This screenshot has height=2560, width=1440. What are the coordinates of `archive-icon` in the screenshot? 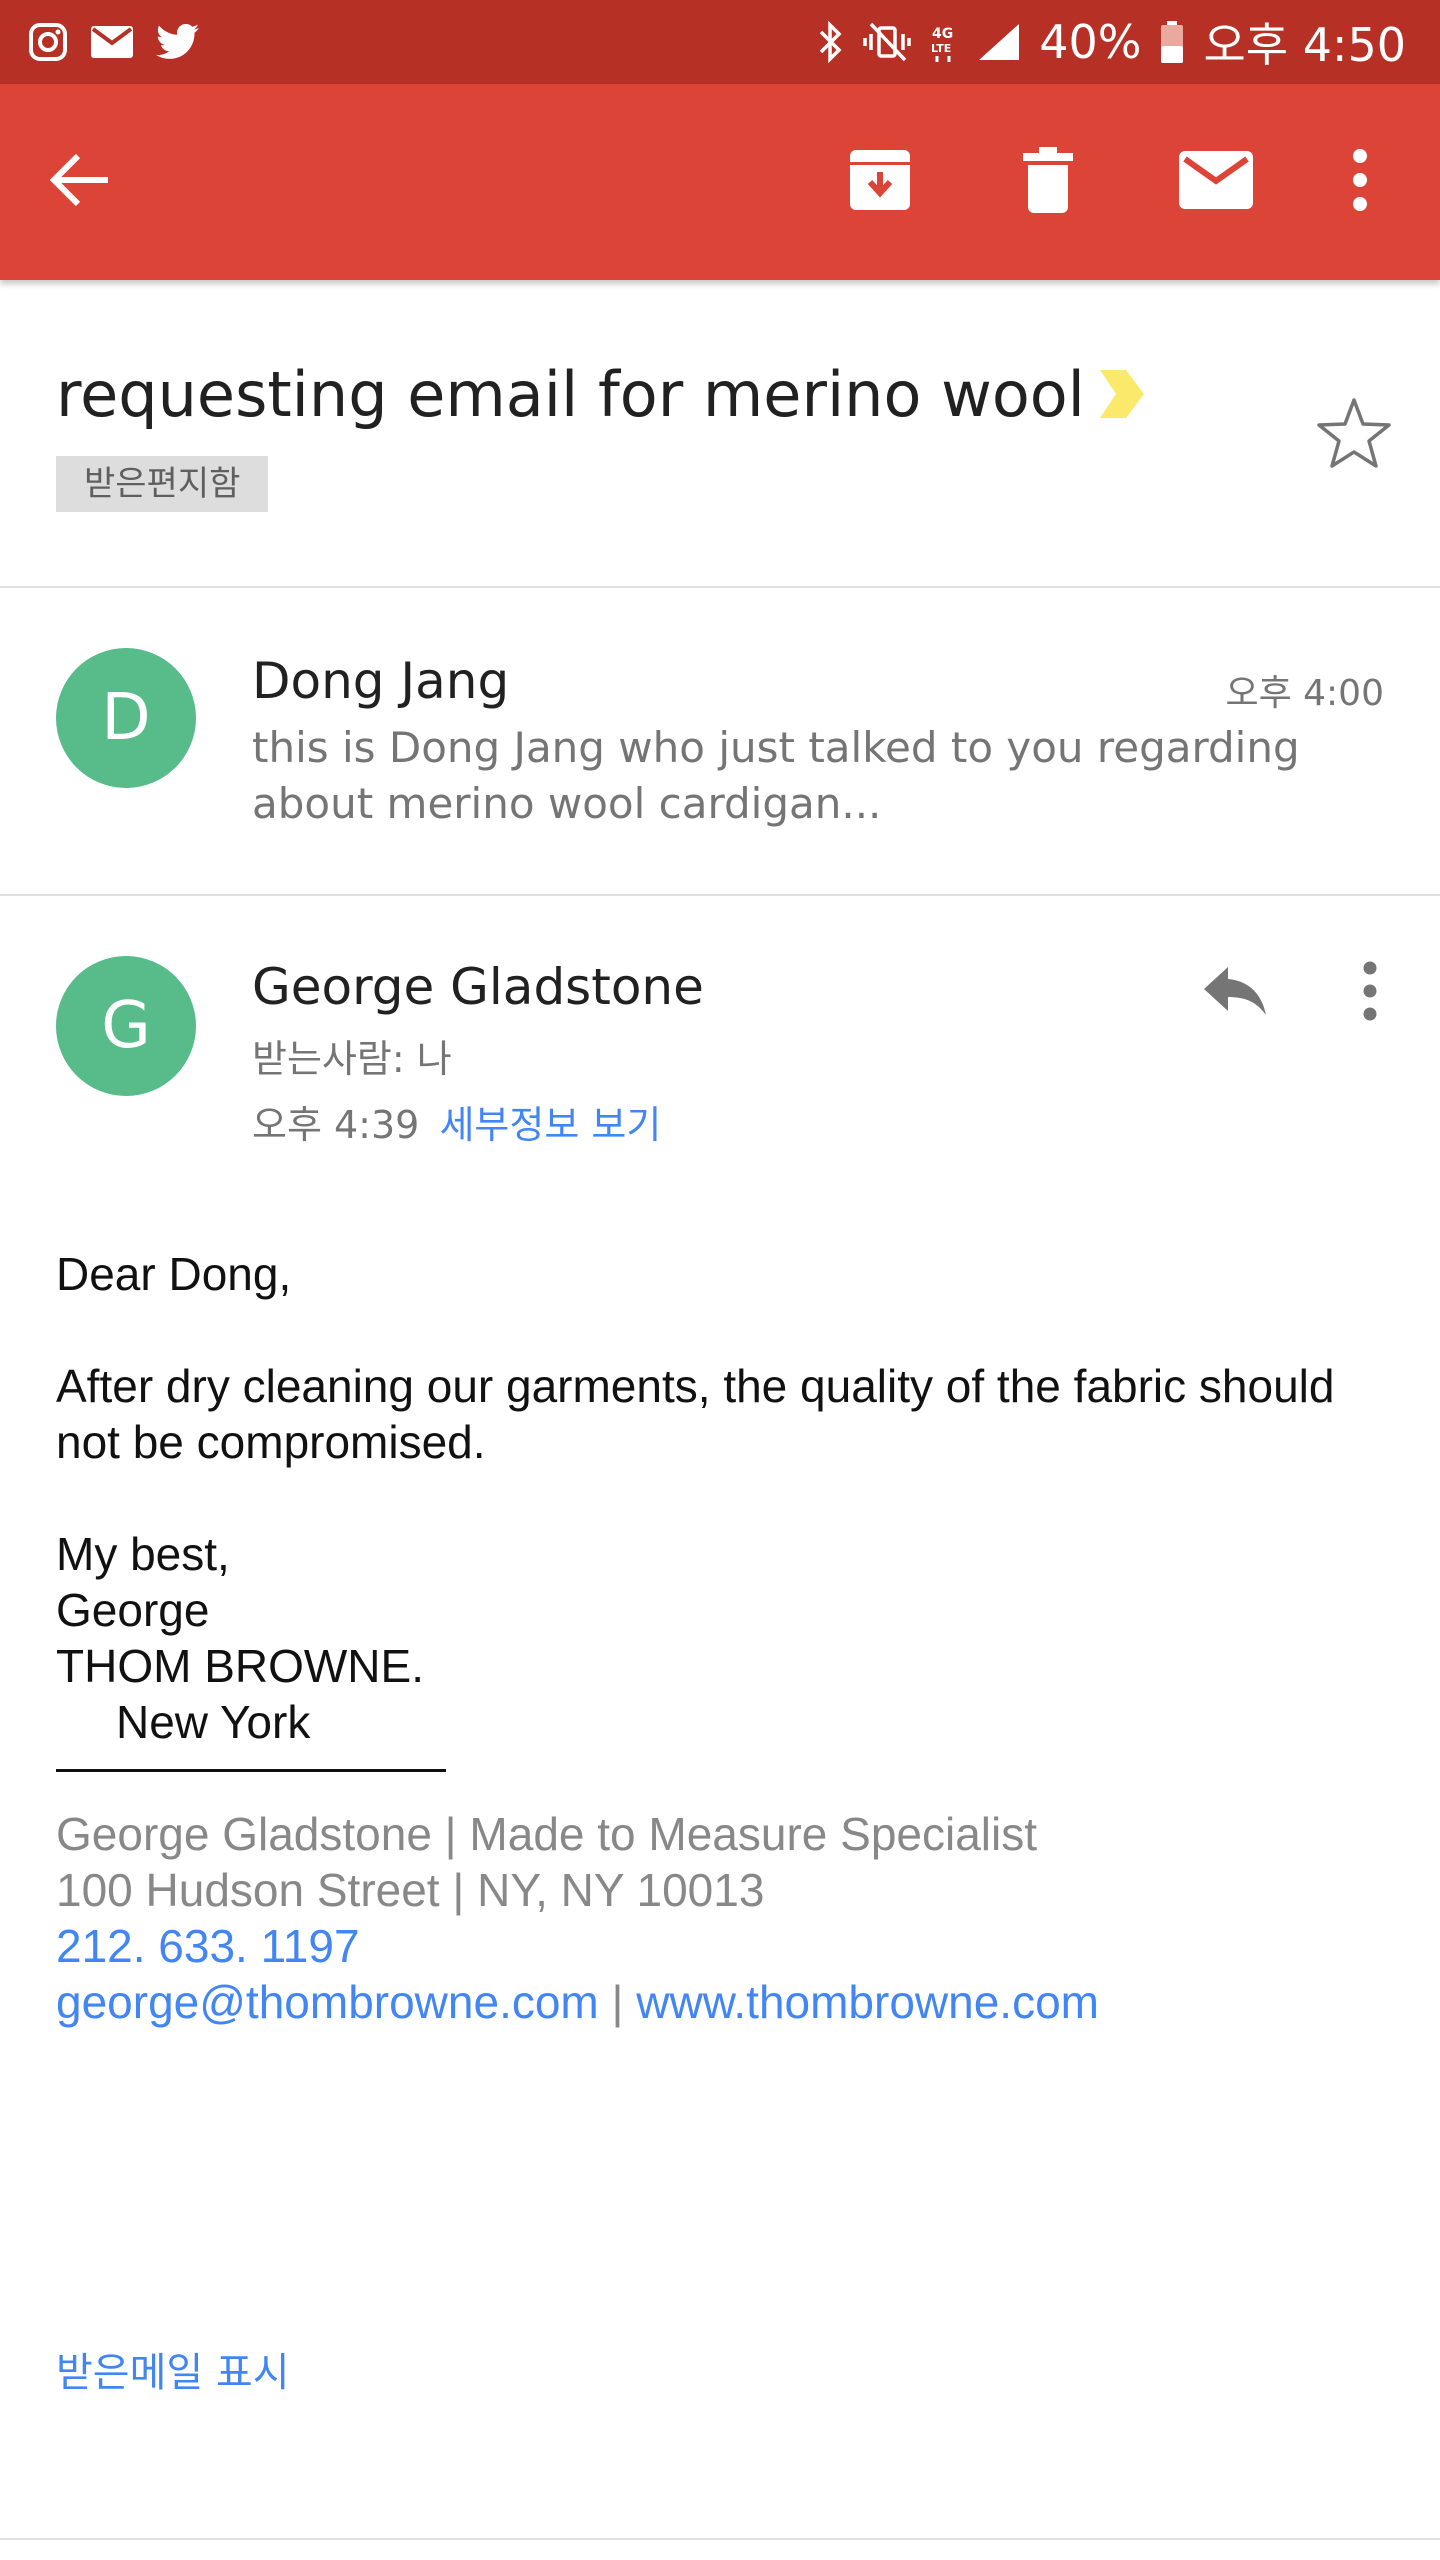 It's located at (880, 182).